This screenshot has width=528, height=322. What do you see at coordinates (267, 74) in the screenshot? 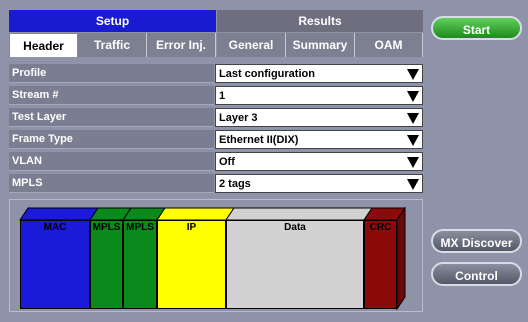
I see `profile-value: Last configuration` at bounding box center [267, 74].